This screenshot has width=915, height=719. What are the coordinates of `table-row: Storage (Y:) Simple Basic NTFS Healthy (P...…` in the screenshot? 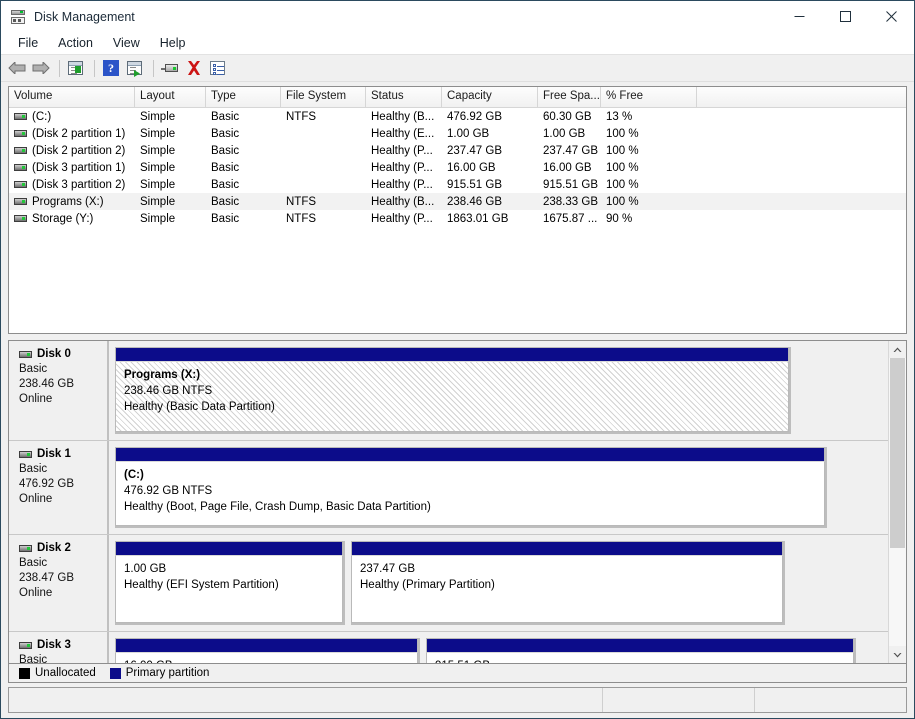 It's located at (457, 218).